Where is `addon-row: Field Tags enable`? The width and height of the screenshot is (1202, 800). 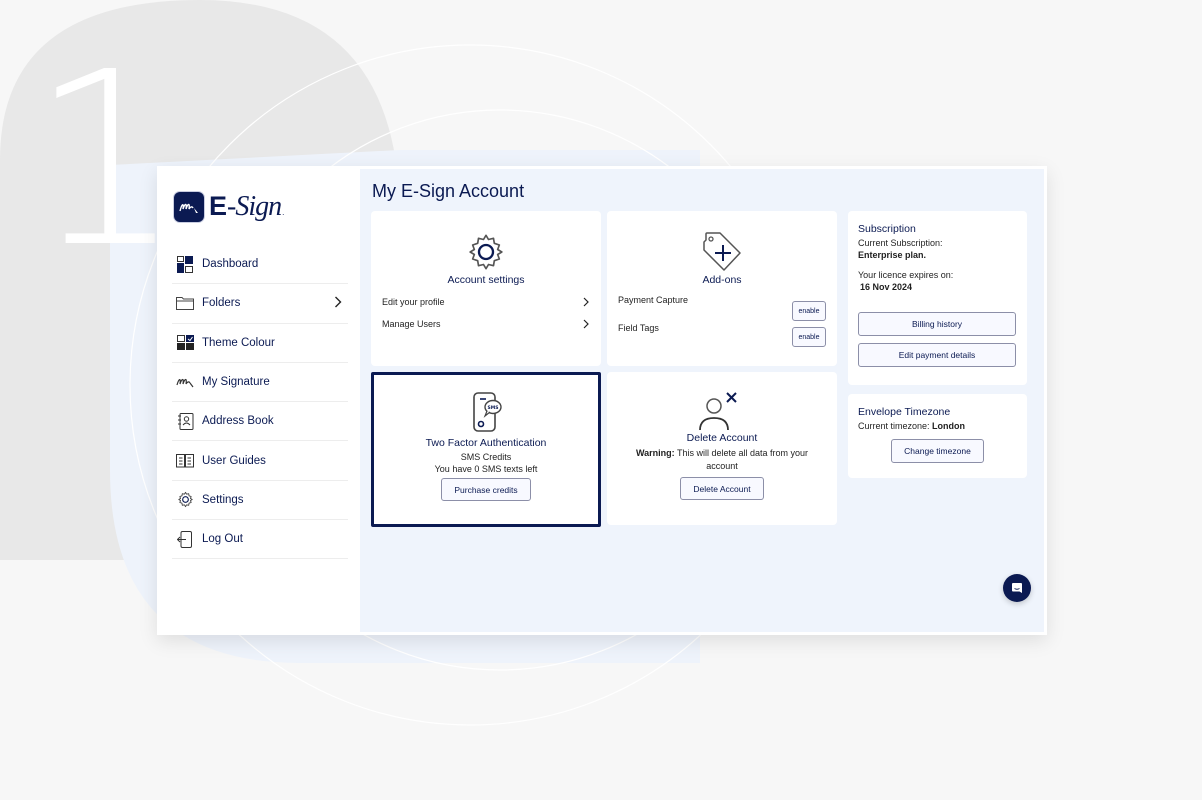 addon-row: Field Tags enable is located at coordinates (722, 335).